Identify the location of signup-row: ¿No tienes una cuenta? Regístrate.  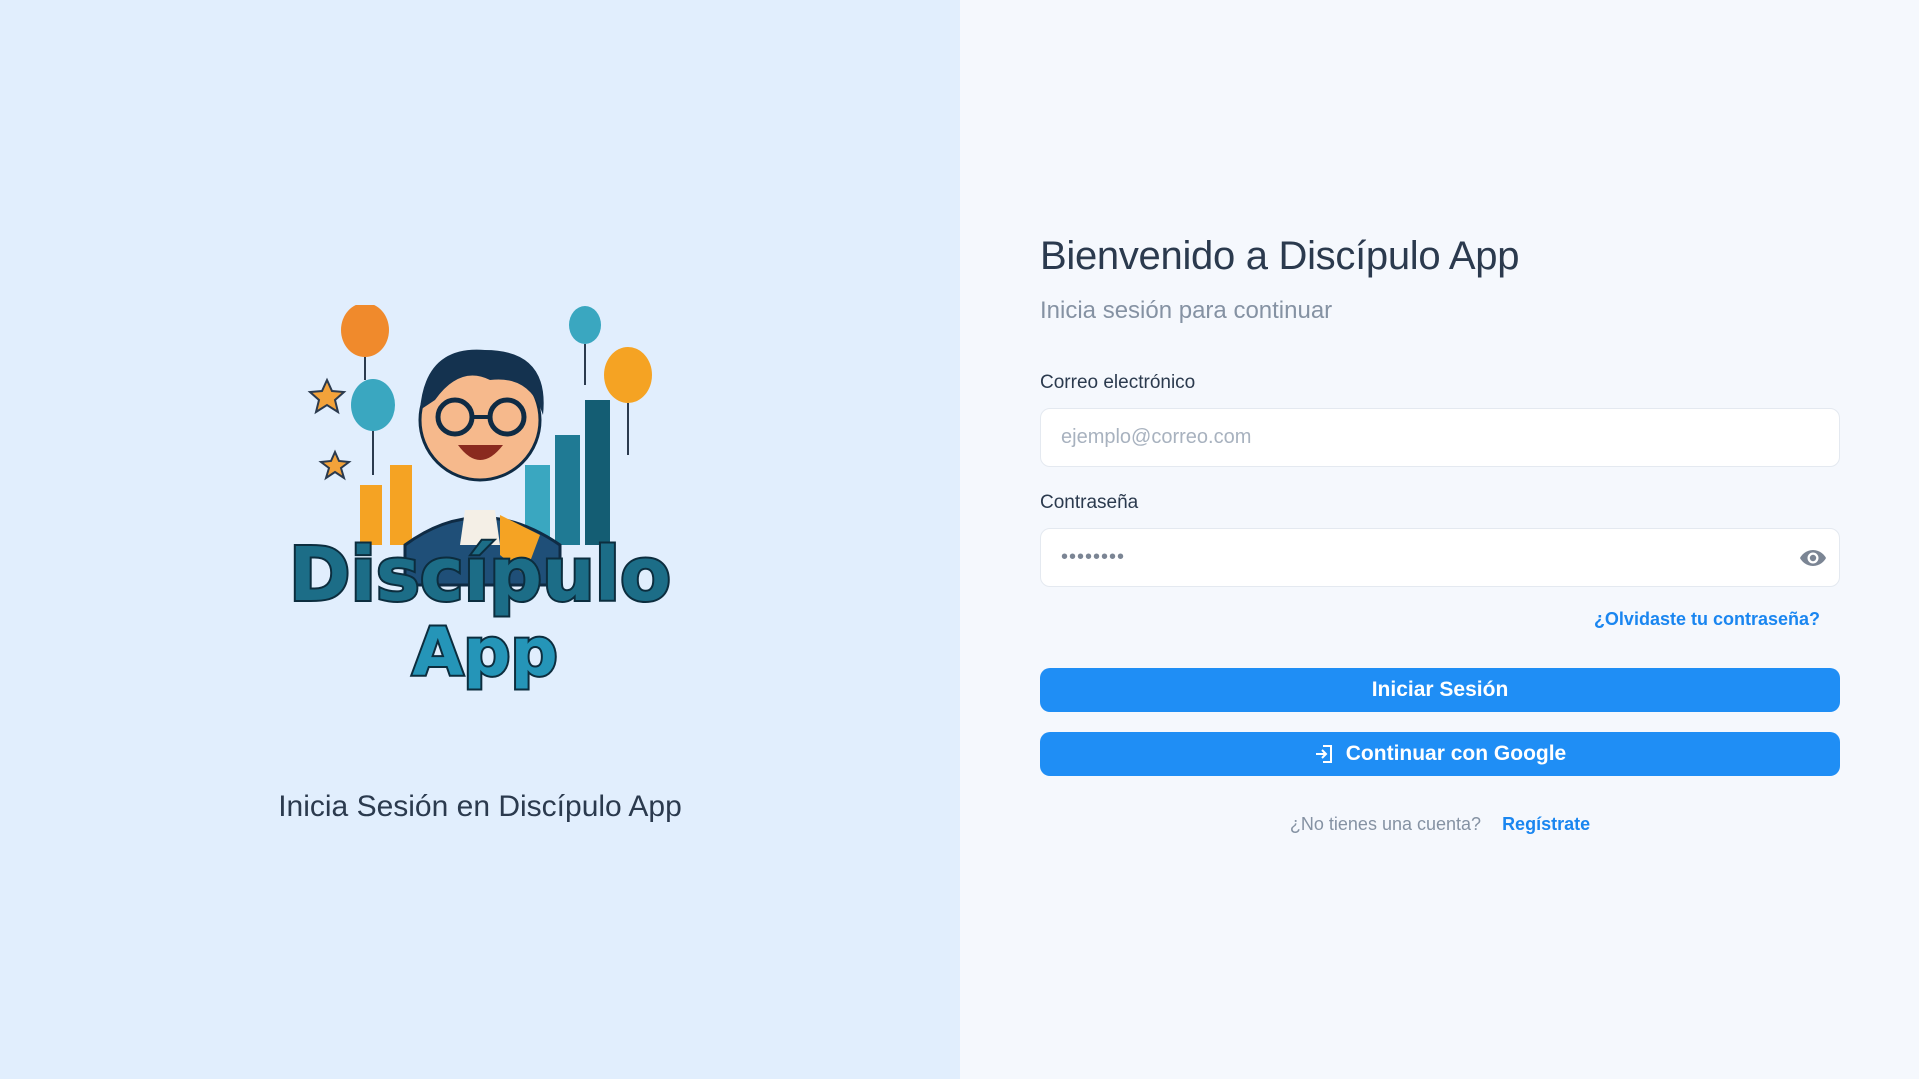
(1440, 824).